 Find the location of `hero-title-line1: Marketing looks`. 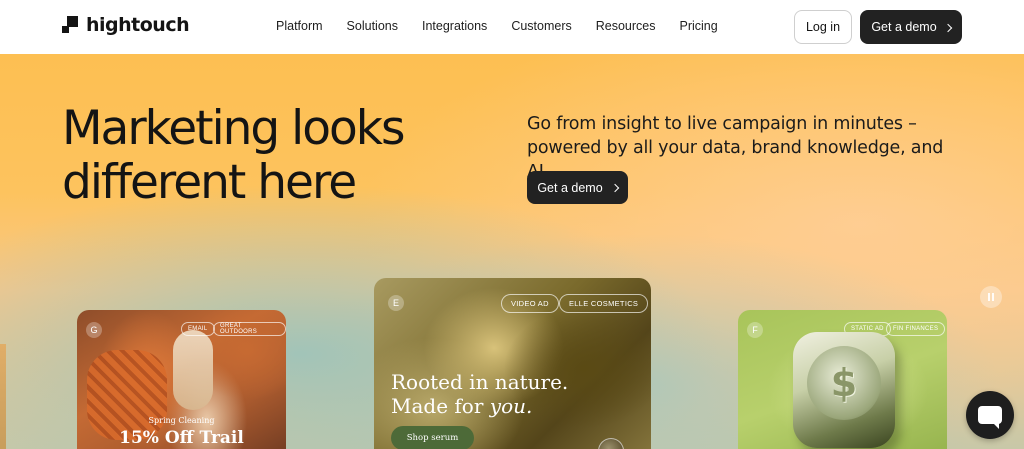

hero-title-line1: Marketing looks is located at coordinates (233, 128).